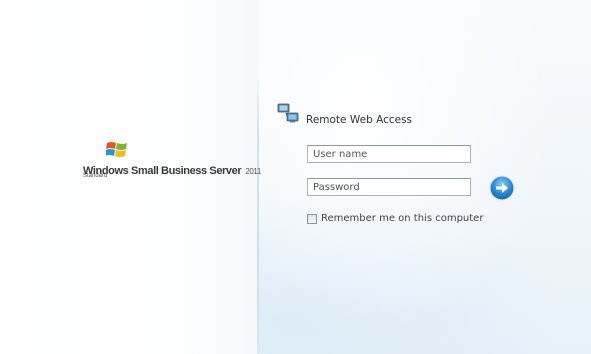 The height and width of the screenshot is (354, 591). Describe the element at coordinates (389, 187) in the screenshot. I see `password-input` at that location.